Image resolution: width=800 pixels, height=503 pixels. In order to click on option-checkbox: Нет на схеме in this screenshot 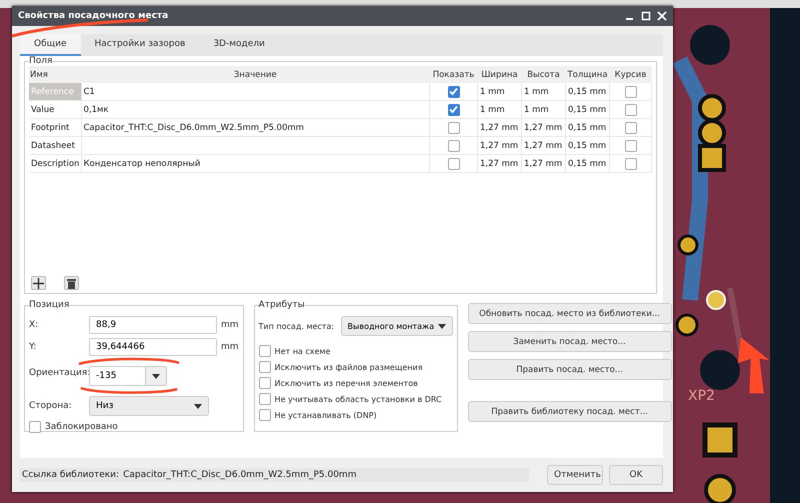, I will do `click(355, 351)`.